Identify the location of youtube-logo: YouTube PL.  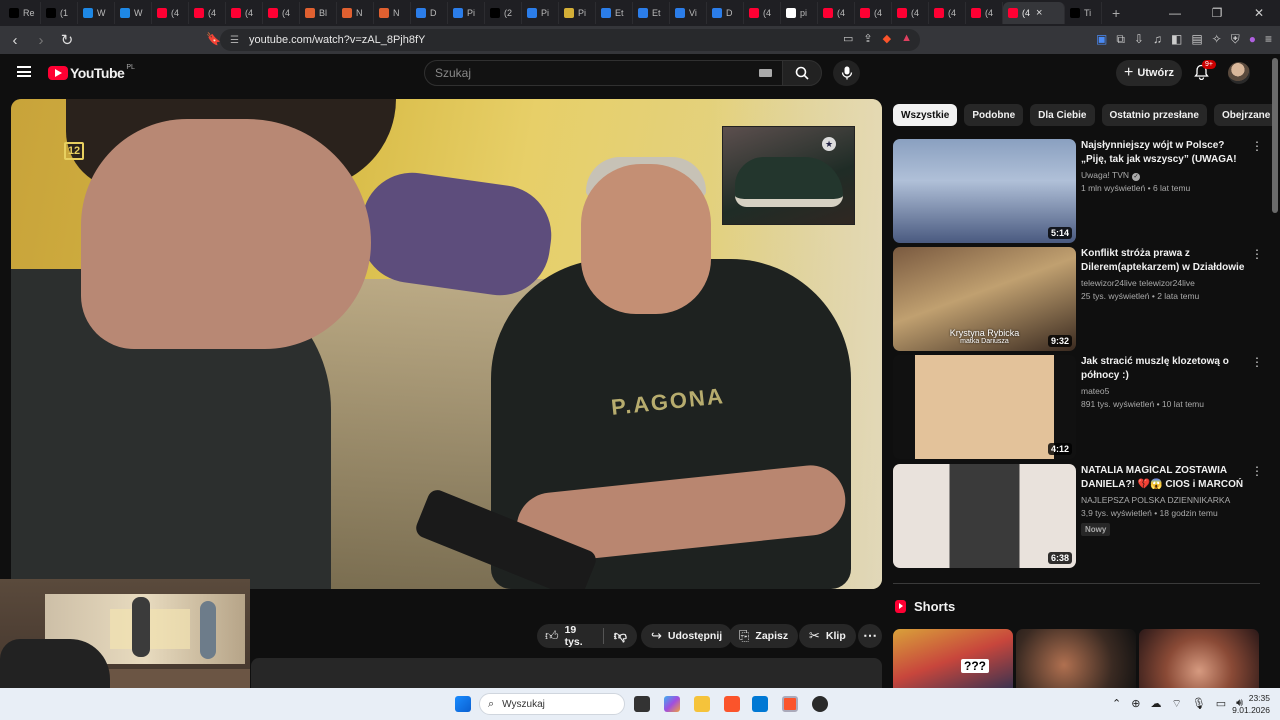
(91, 72).